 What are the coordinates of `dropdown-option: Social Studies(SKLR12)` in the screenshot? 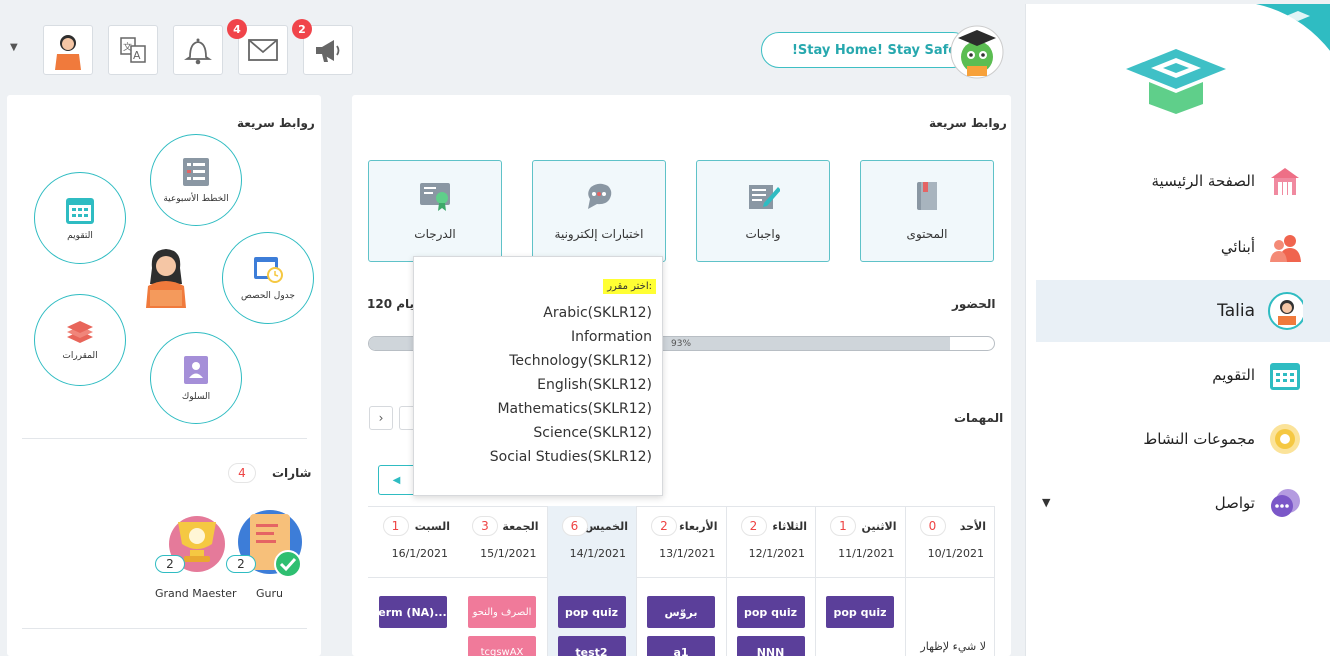 It's located at (571, 457).